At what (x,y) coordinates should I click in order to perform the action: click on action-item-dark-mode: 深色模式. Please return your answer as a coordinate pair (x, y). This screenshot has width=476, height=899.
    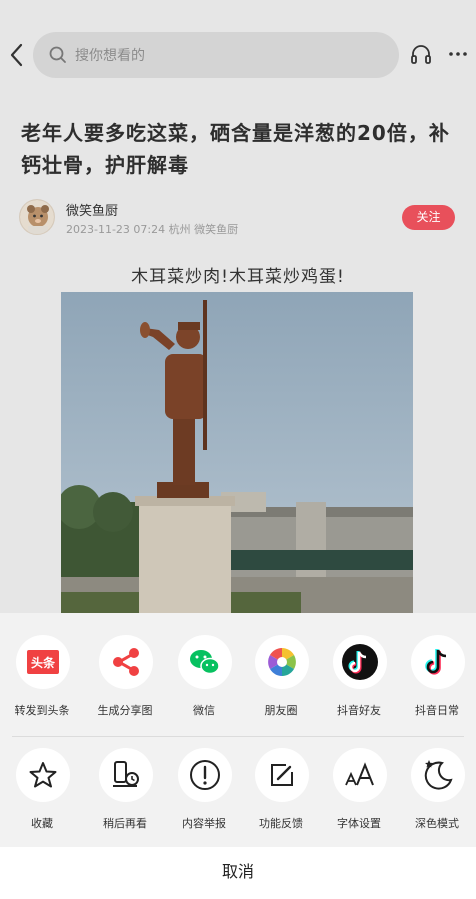
    Looking at the image, I should click on (436, 798).